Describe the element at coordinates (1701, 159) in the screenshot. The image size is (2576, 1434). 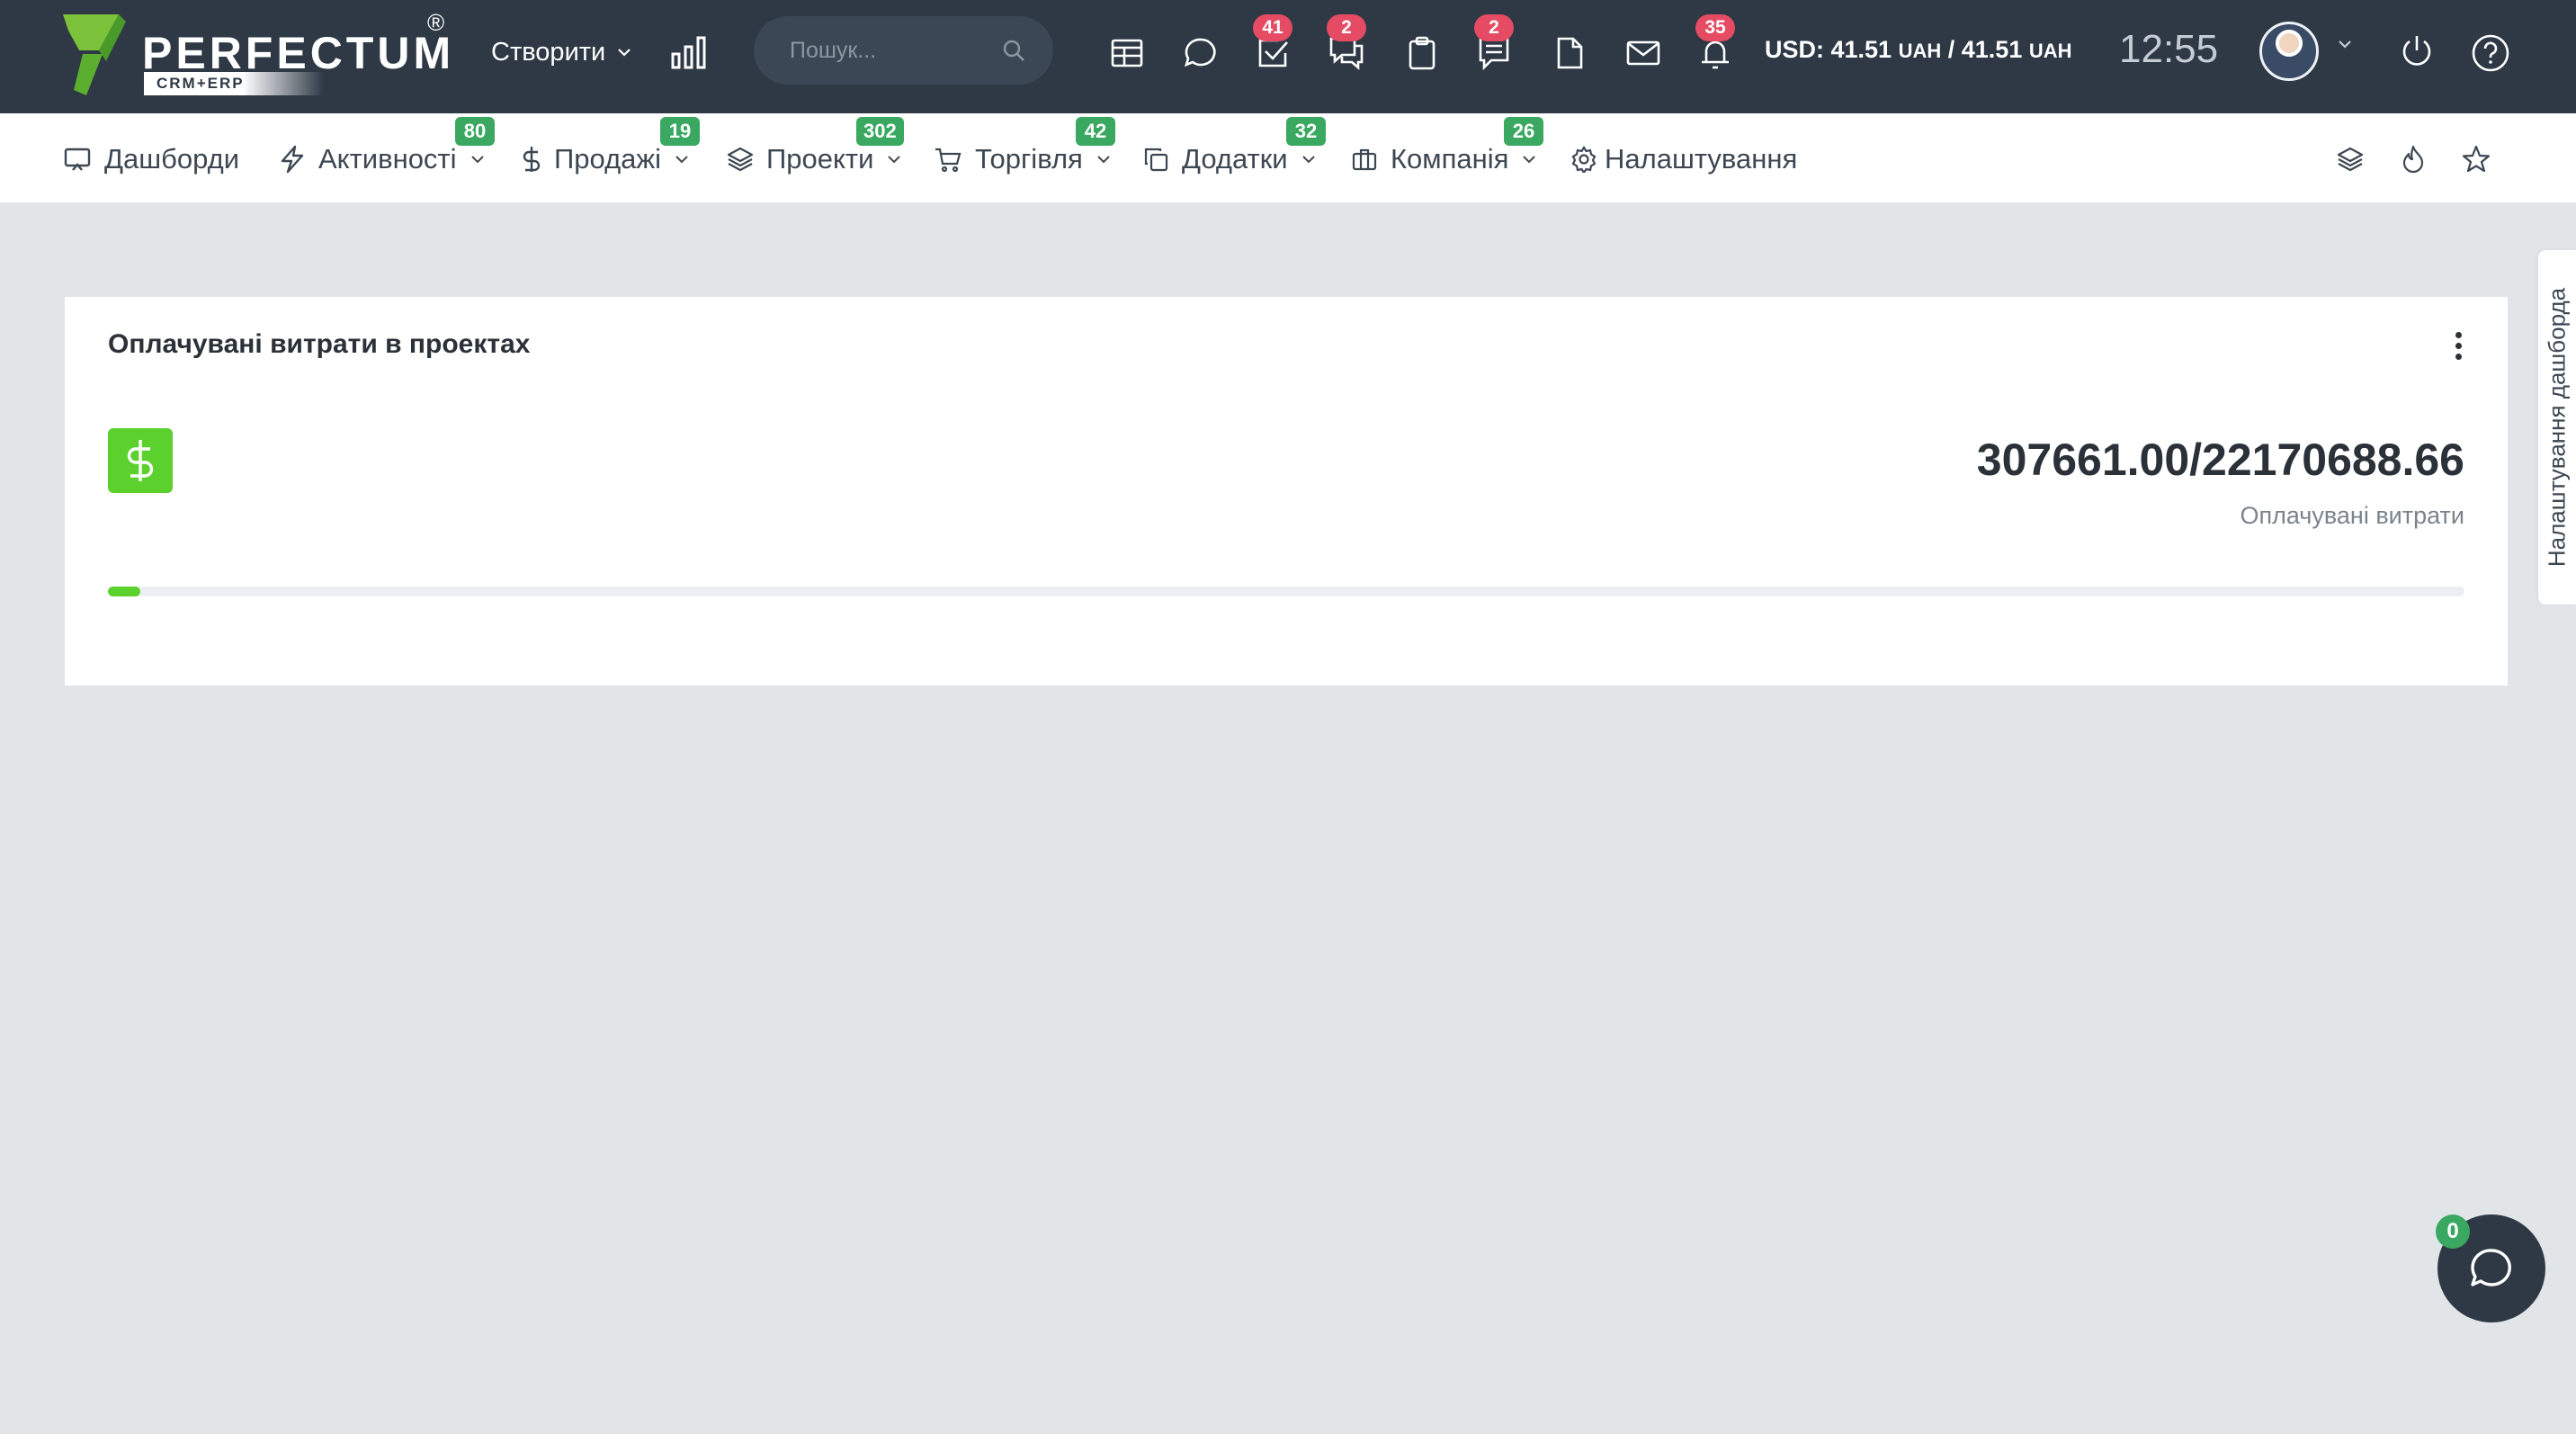
I see `nav-label: Налаштування` at that location.